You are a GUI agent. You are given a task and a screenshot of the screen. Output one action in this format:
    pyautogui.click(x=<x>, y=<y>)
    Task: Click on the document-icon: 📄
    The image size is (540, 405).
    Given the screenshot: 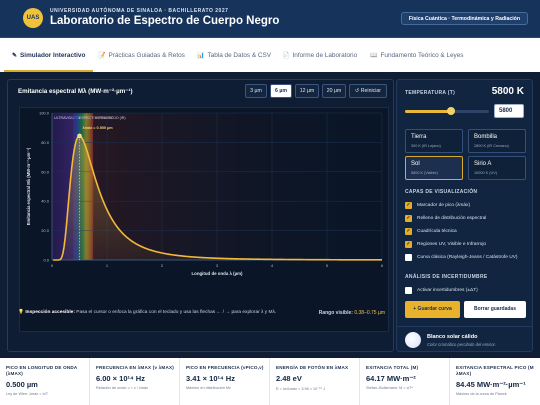 What is the action you would take?
    pyautogui.click(x=286, y=56)
    